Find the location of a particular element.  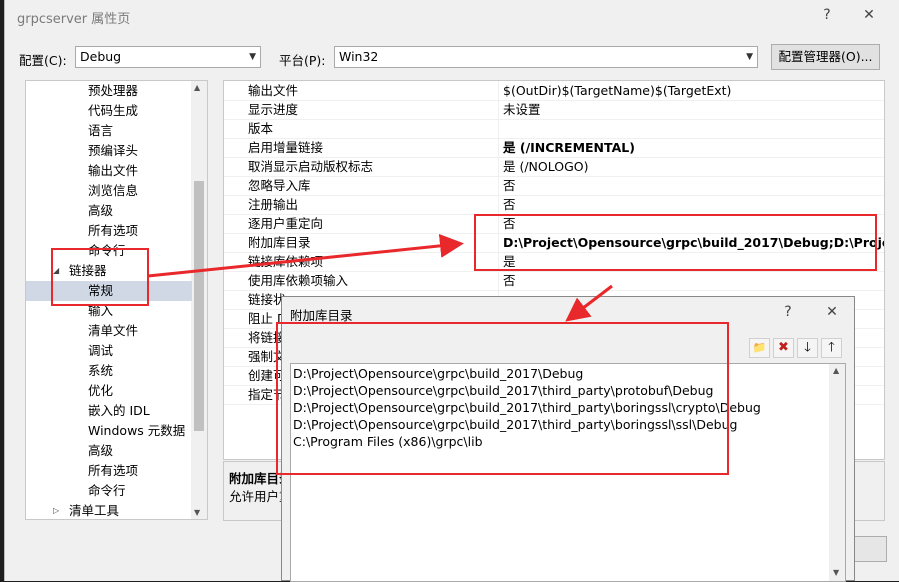

tree-item: 嵌入的 IDL is located at coordinates (109, 411).